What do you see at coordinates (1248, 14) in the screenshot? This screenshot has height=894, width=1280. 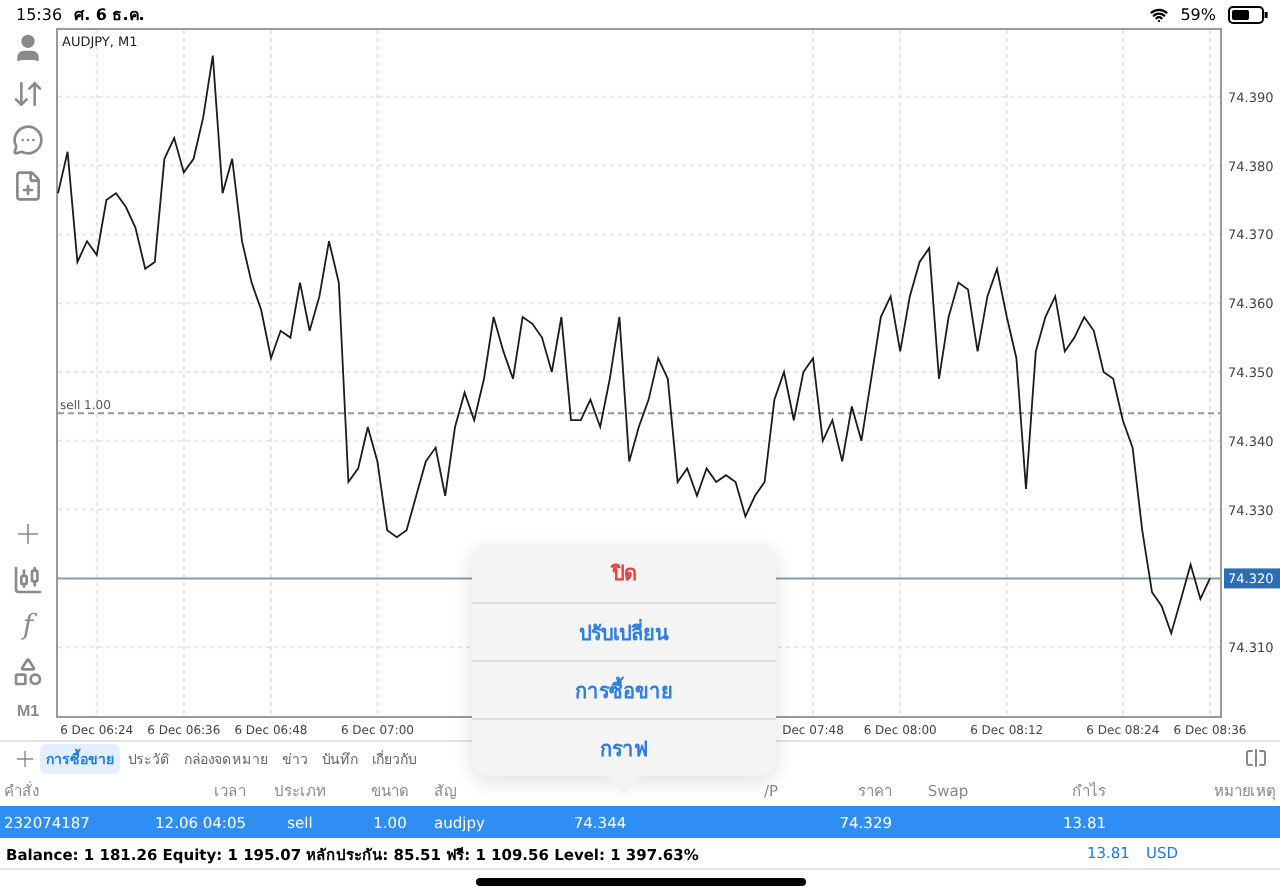 I see `battery-icon` at bounding box center [1248, 14].